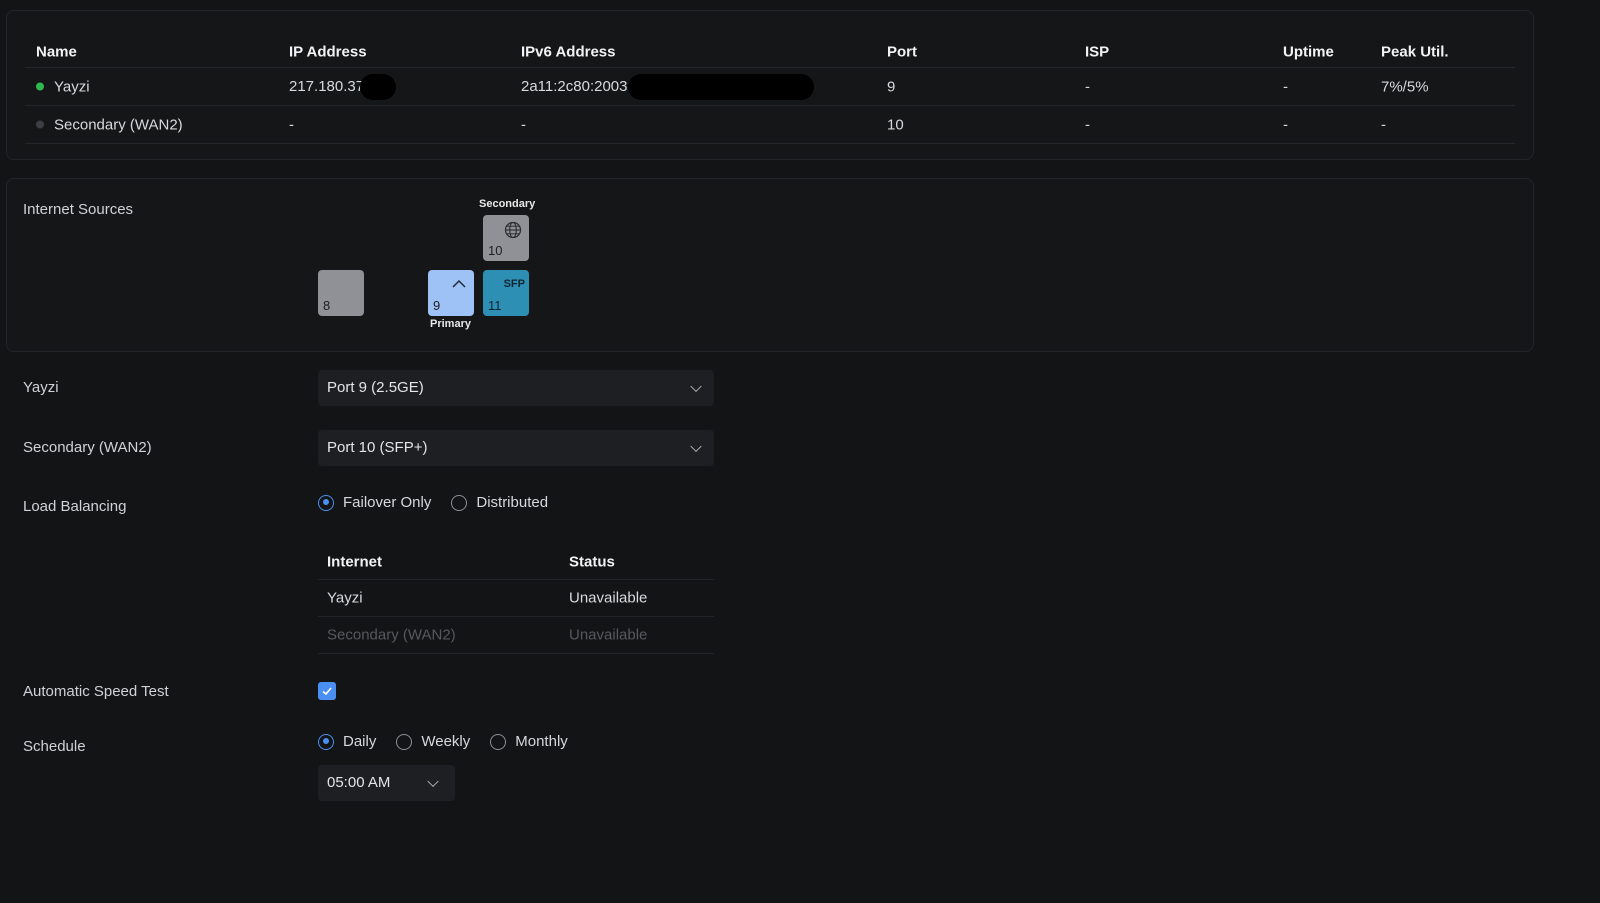  Describe the element at coordinates (54, 746) in the screenshot. I see `schedule-label: Schedule` at that location.